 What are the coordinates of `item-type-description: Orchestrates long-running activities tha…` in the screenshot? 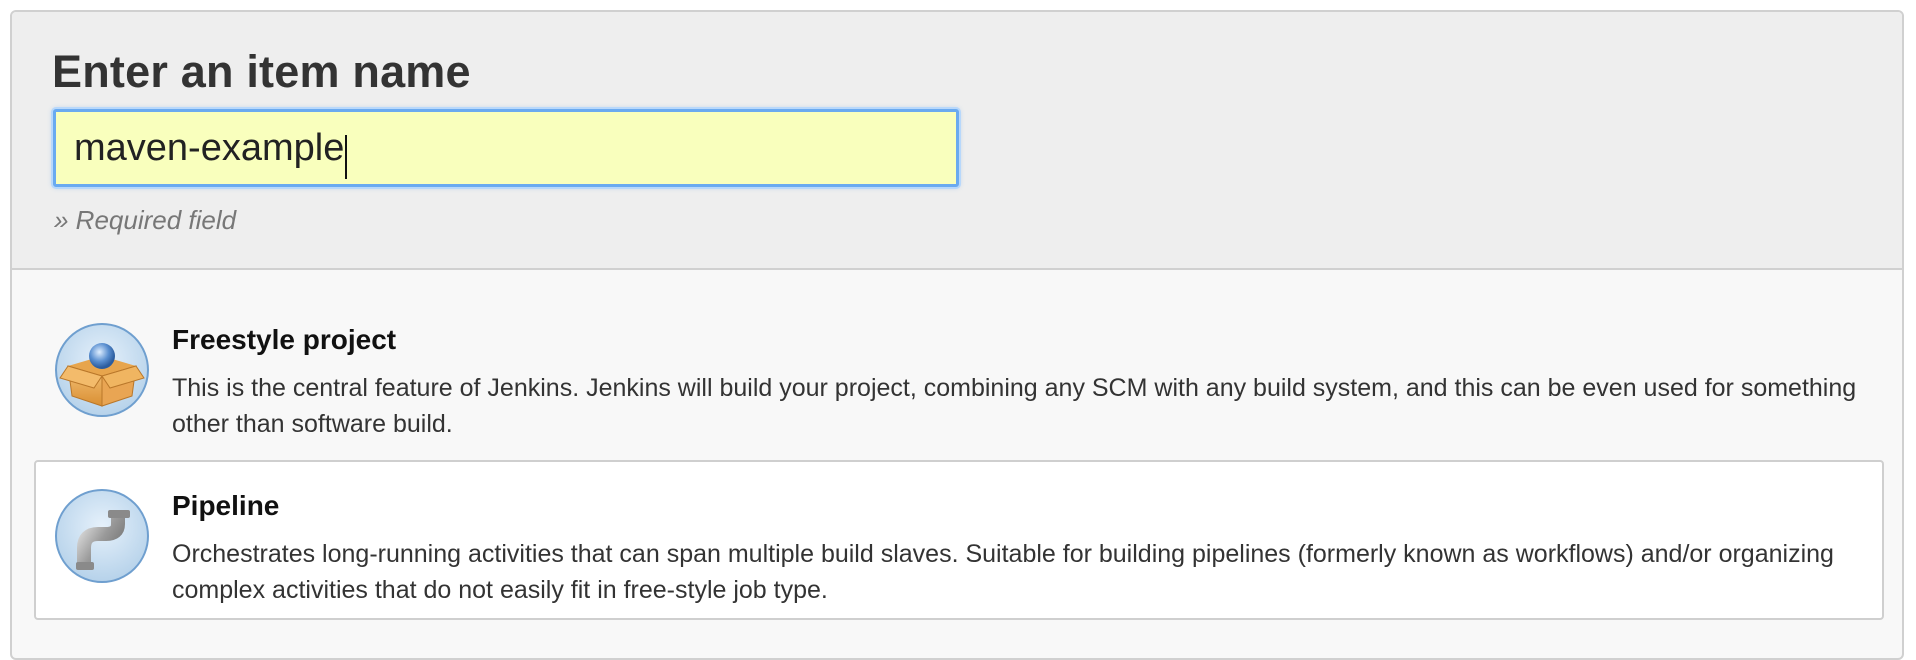 It's located at (1003, 572).